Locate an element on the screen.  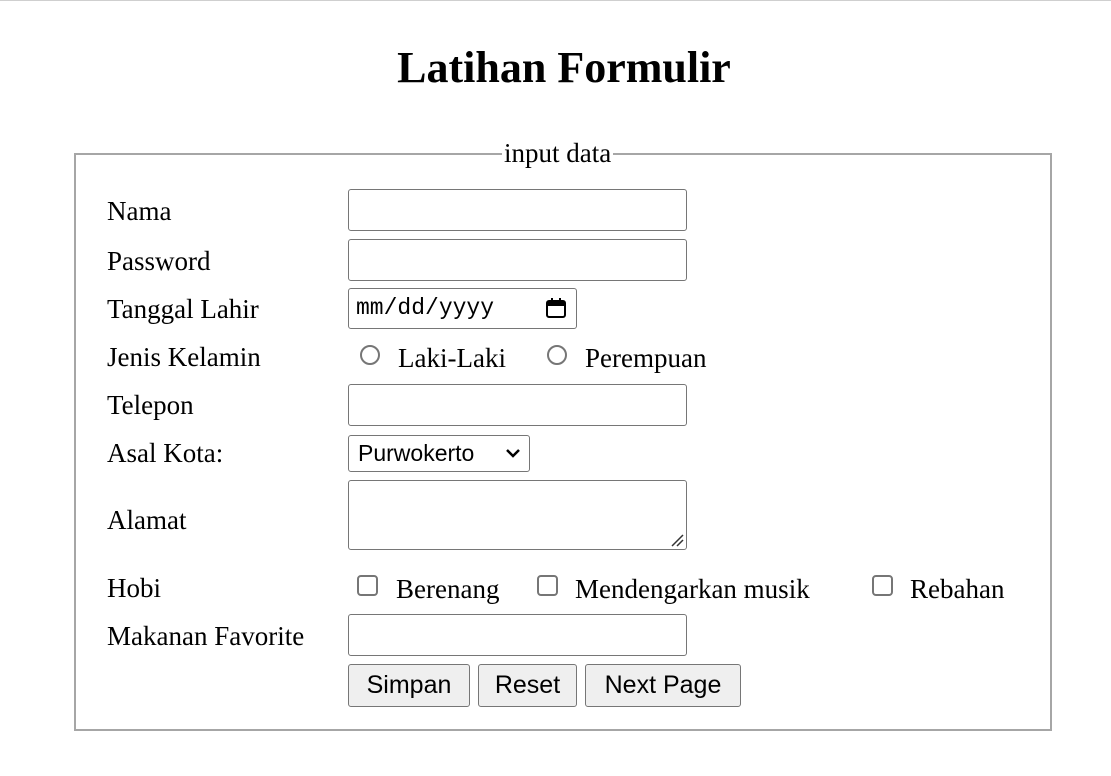
chevron-down-icon is located at coordinates (513, 453).